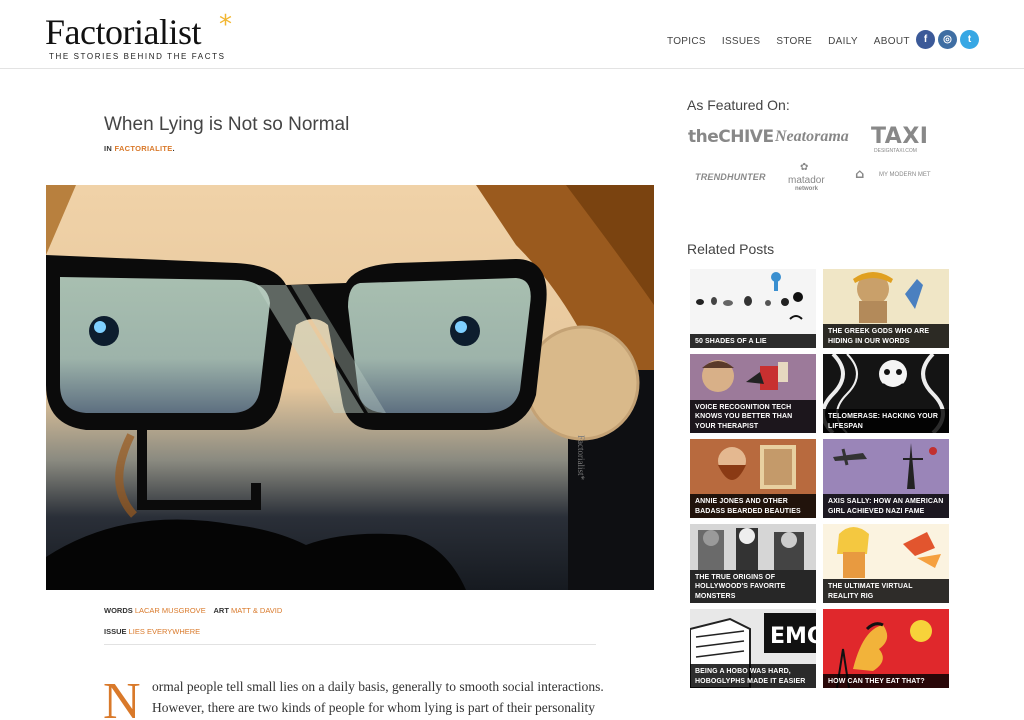 The width and height of the screenshot is (1024, 720). Describe the element at coordinates (170, 610) in the screenshot. I see `words-author-link: LACAR MUSGROVE` at that location.